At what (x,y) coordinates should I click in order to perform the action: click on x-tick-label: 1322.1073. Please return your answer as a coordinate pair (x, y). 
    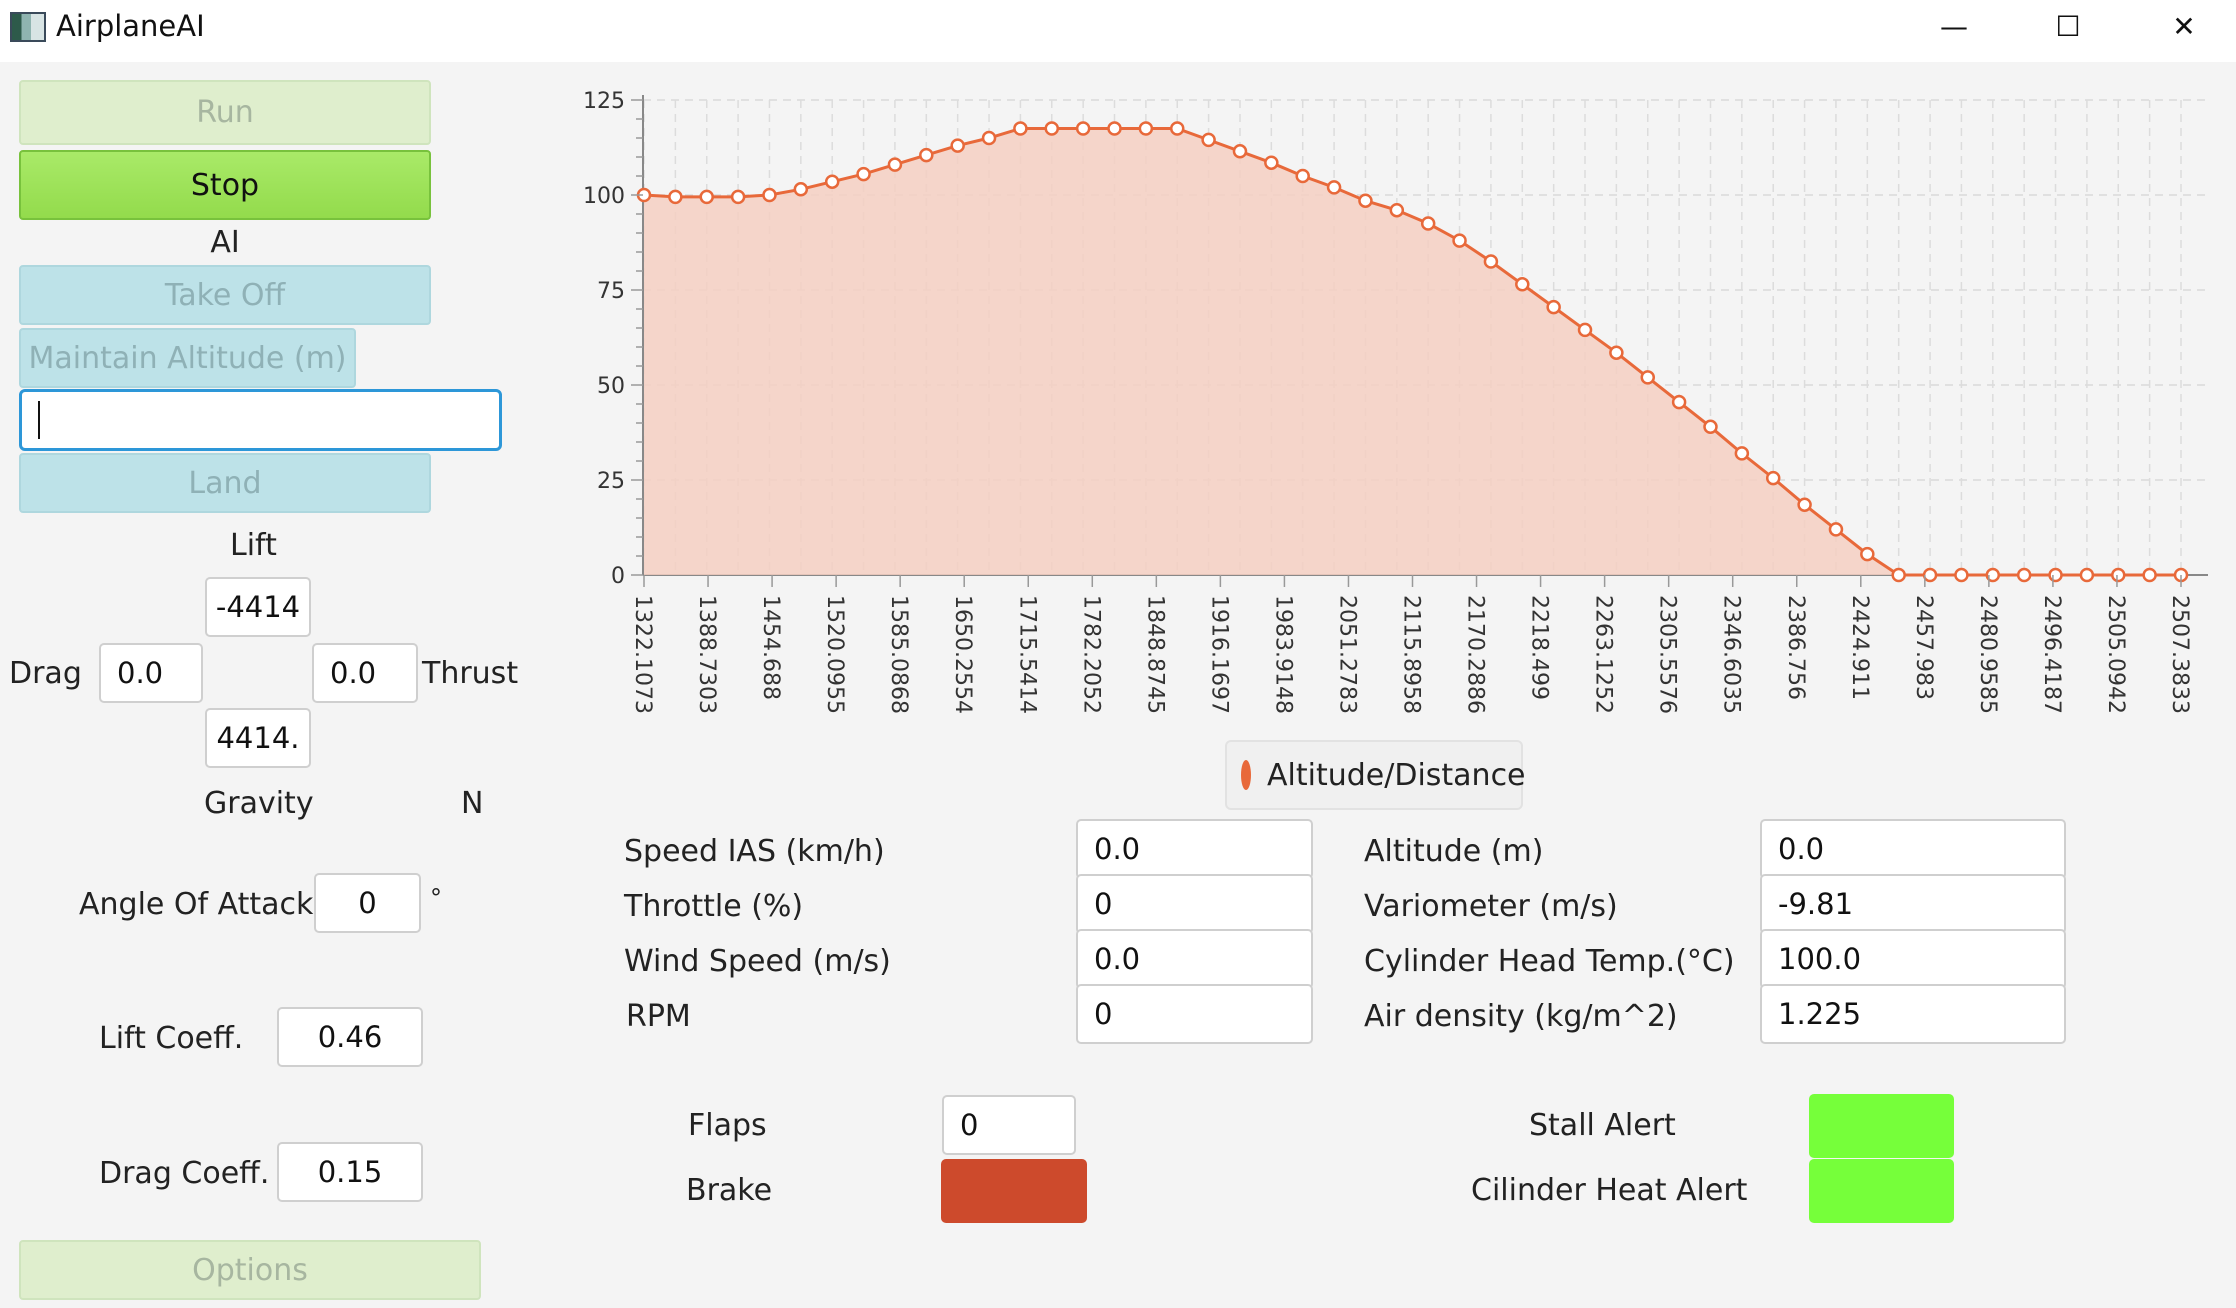
    Looking at the image, I should click on (642, 654).